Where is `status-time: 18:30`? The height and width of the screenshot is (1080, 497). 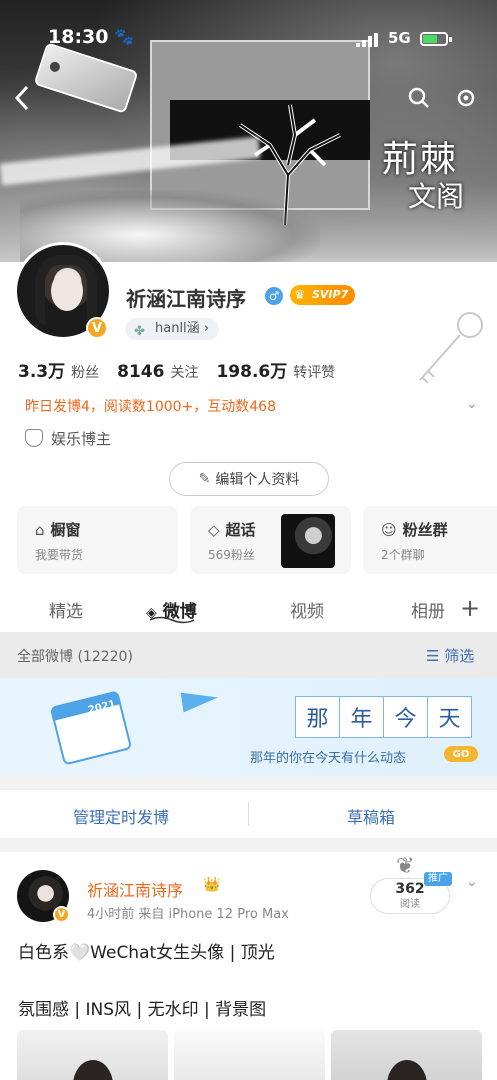
status-time: 18:30 is located at coordinates (78, 37).